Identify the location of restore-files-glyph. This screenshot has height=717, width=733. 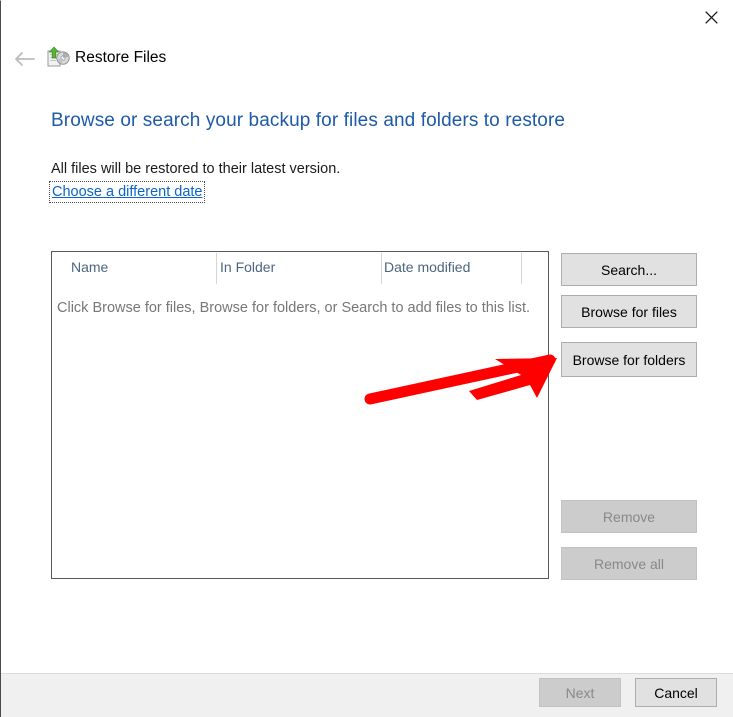
(58, 56).